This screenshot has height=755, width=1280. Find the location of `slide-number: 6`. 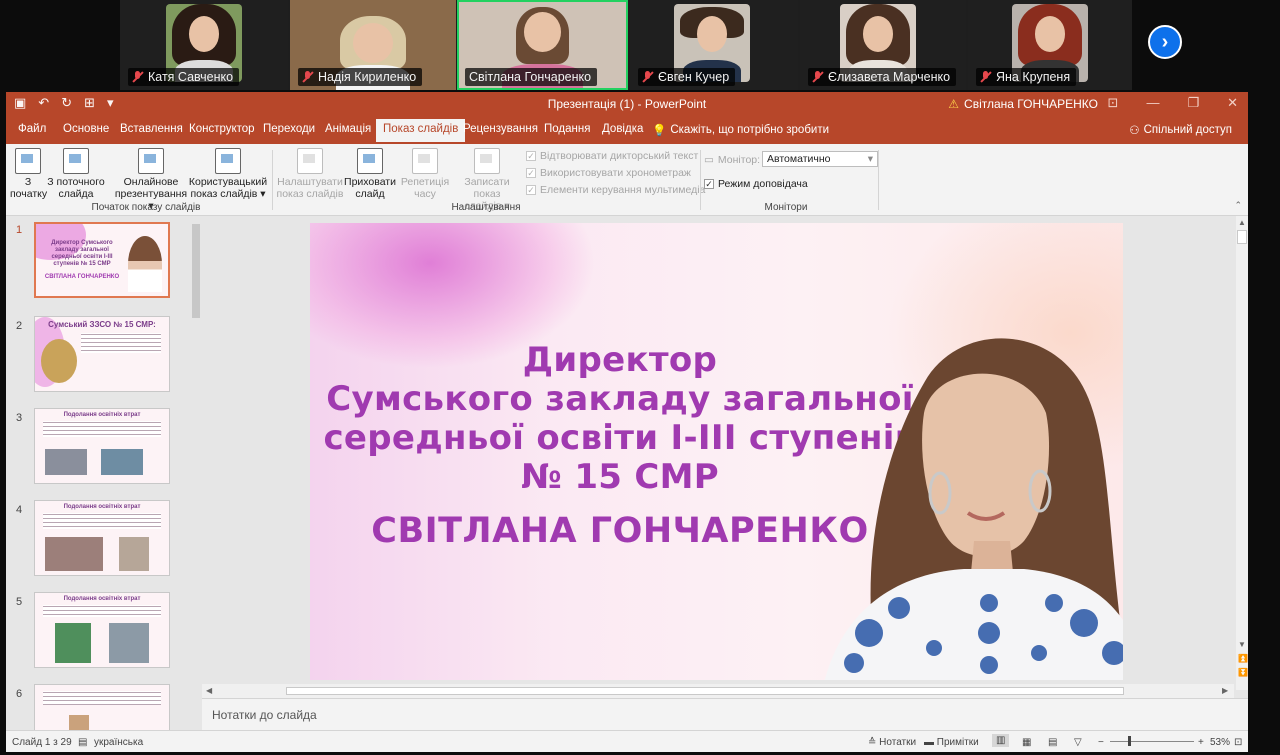

slide-number: 6 is located at coordinates (19, 694).